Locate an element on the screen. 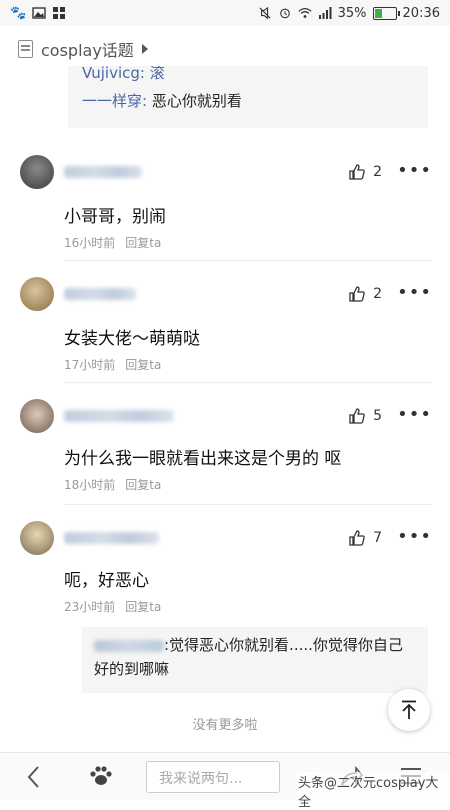 The height and width of the screenshot is (810, 450). comment-item: 5 ••• 为什么我一眼就看出来这是个男的 呕 18小时前 回复ta is located at coordinates (225, 449).